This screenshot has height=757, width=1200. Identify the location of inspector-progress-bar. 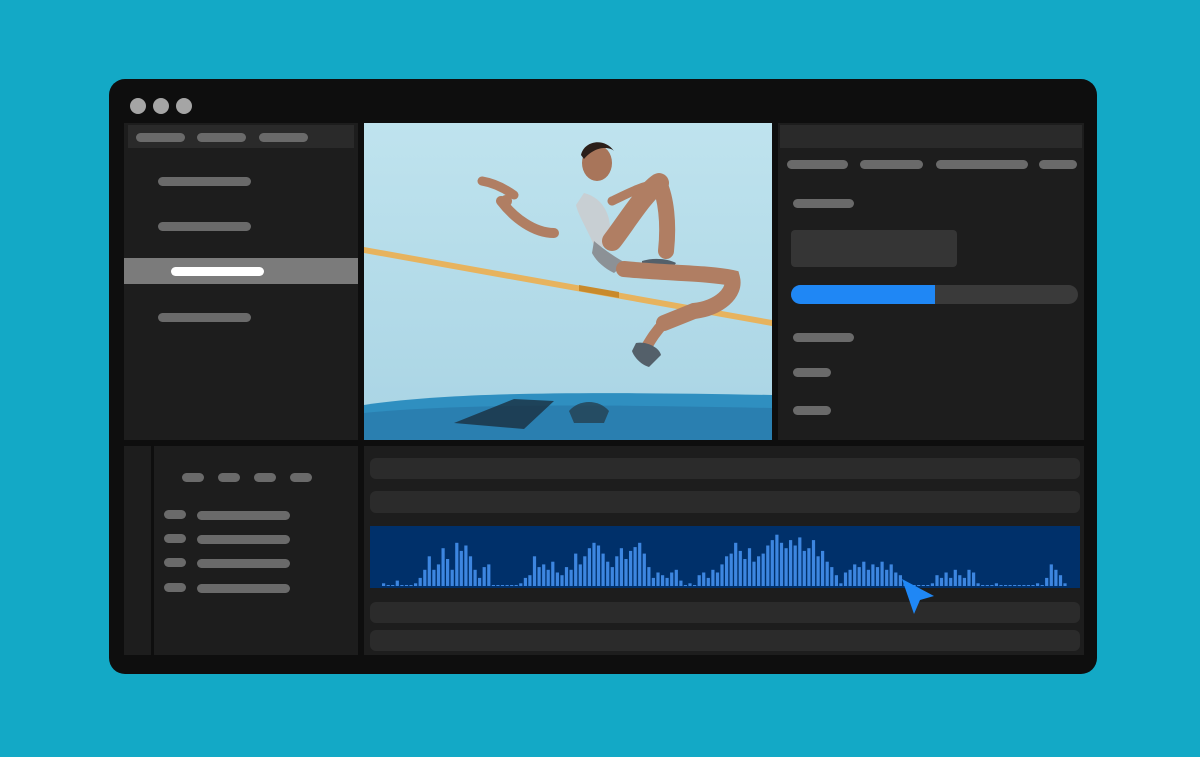
(934, 294).